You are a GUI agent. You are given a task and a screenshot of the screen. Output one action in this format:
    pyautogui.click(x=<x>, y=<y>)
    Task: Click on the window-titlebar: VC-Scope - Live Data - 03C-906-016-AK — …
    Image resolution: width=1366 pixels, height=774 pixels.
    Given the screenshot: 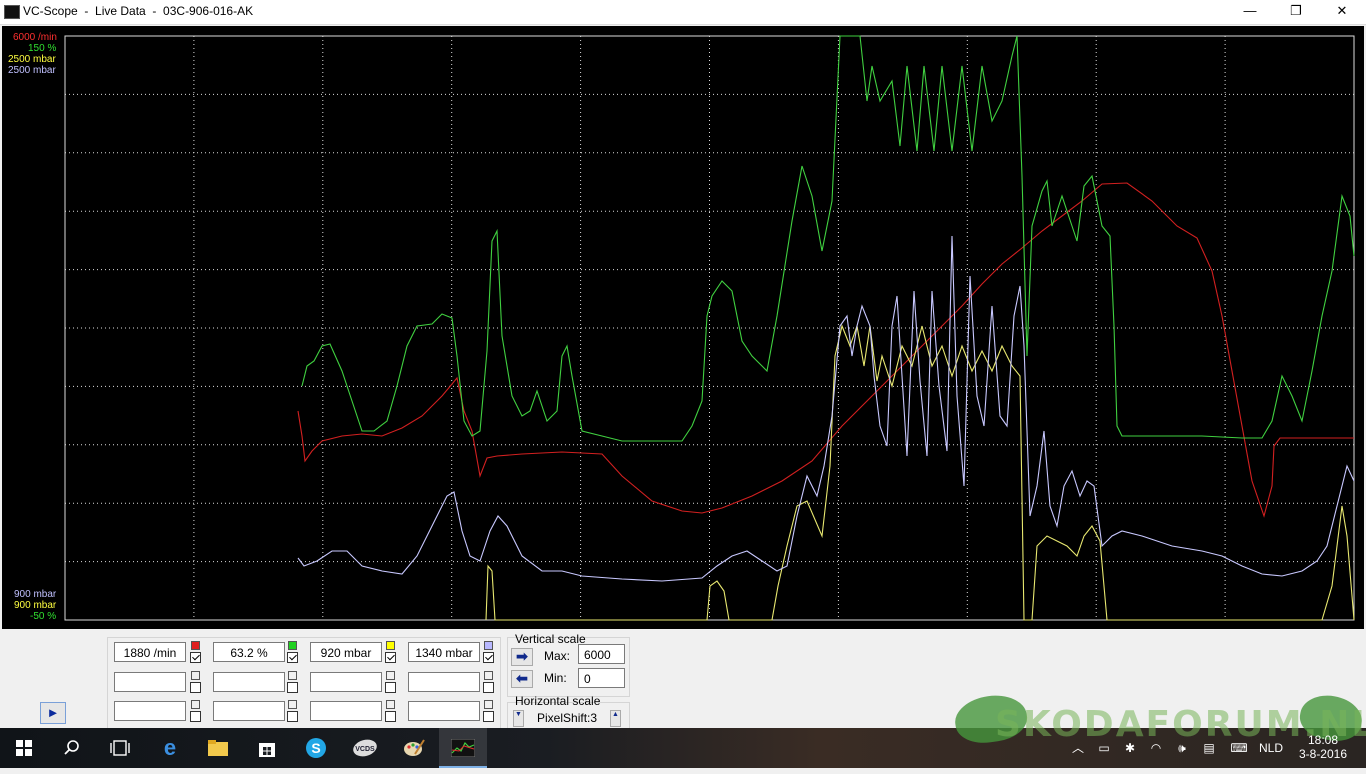 What is the action you would take?
    pyautogui.click(x=683, y=12)
    